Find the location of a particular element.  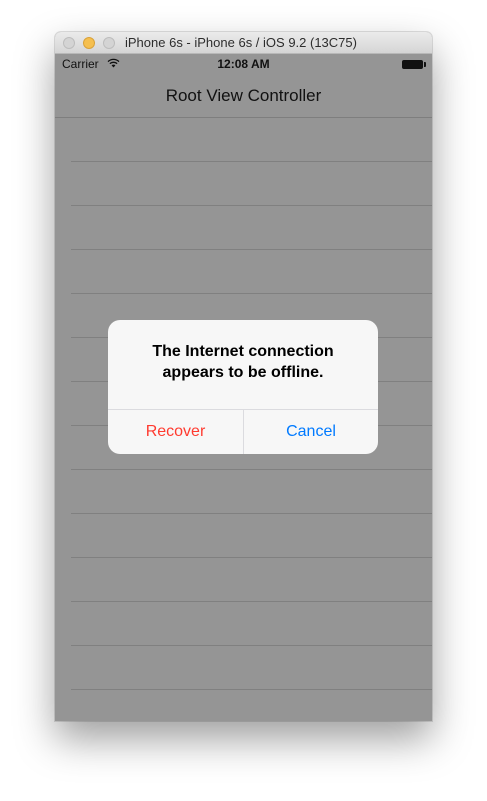

navigation-bar: Root View Controller is located at coordinates (243, 96).